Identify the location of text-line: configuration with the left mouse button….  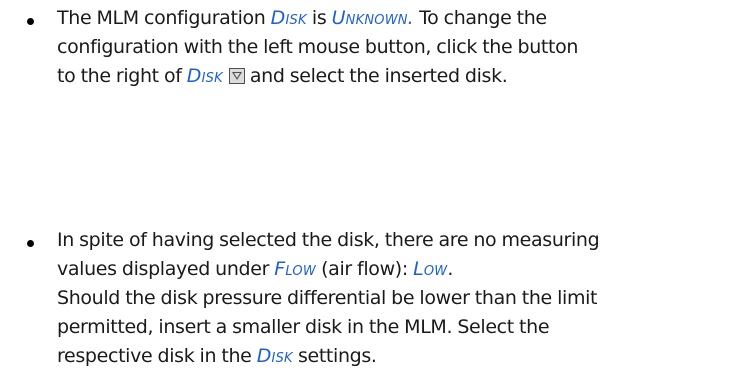
(318, 47).